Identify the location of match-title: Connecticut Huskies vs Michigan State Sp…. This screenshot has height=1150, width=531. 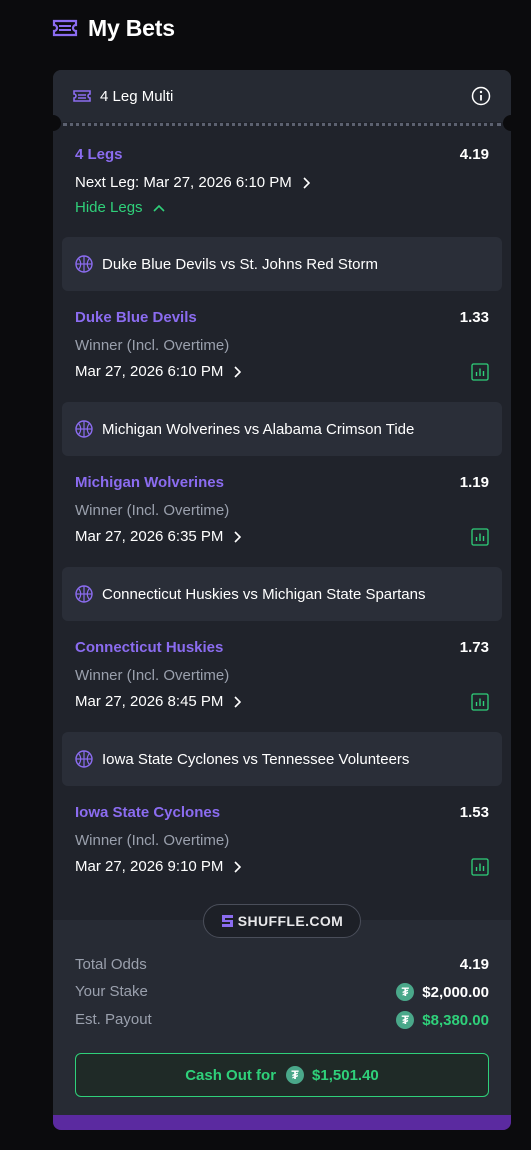
(264, 594).